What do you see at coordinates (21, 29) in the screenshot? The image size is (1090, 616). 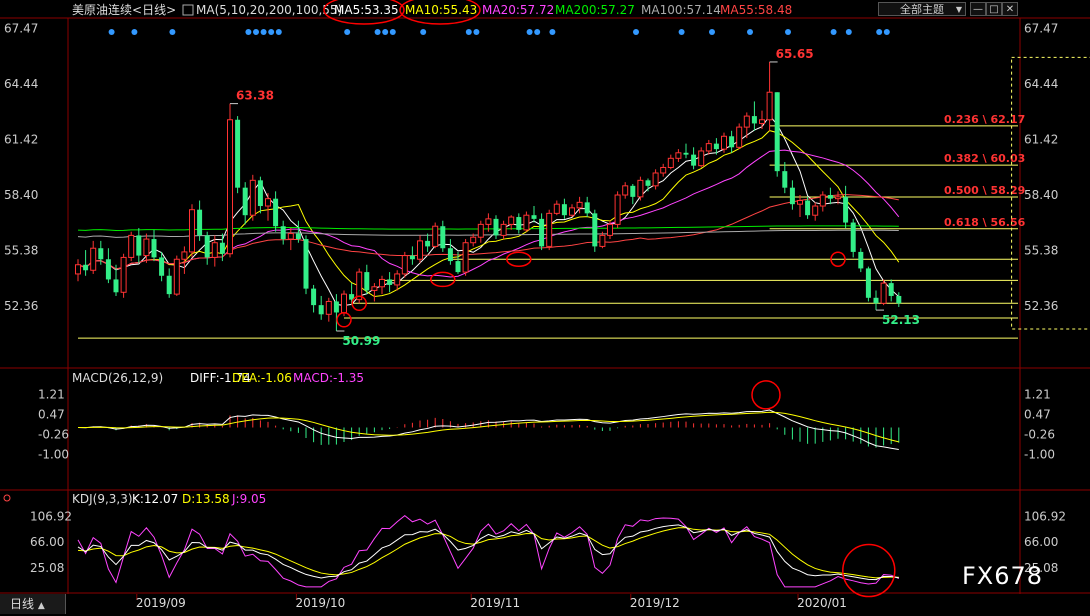 I see `price-tick-left: 67.47` at bounding box center [21, 29].